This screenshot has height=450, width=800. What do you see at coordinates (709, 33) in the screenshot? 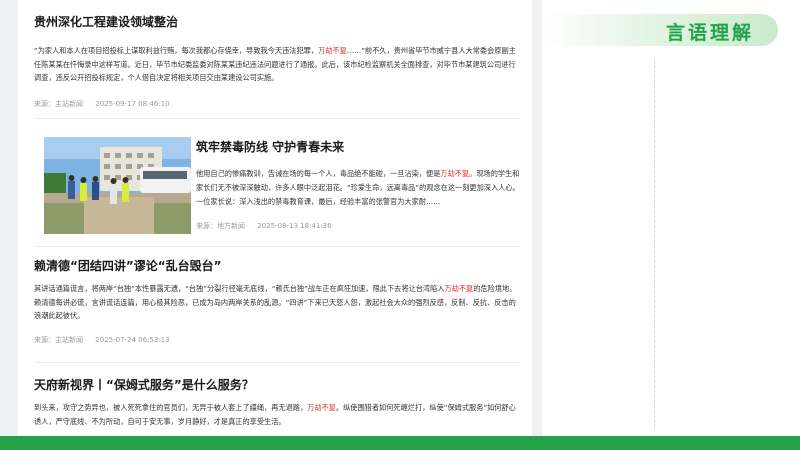
I see `section-title: 言语理解` at bounding box center [709, 33].